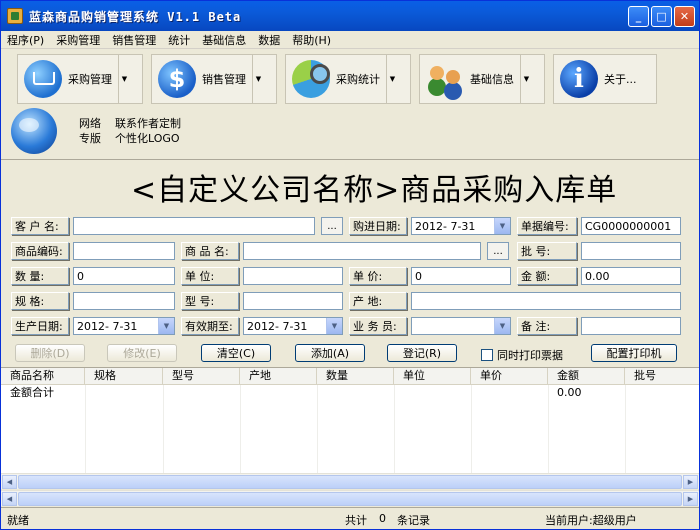 The width and height of the screenshot is (700, 530). What do you see at coordinates (107, 326) in the screenshot?
I see `mfg-date-value: 2012- 7-31` at bounding box center [107, 326].